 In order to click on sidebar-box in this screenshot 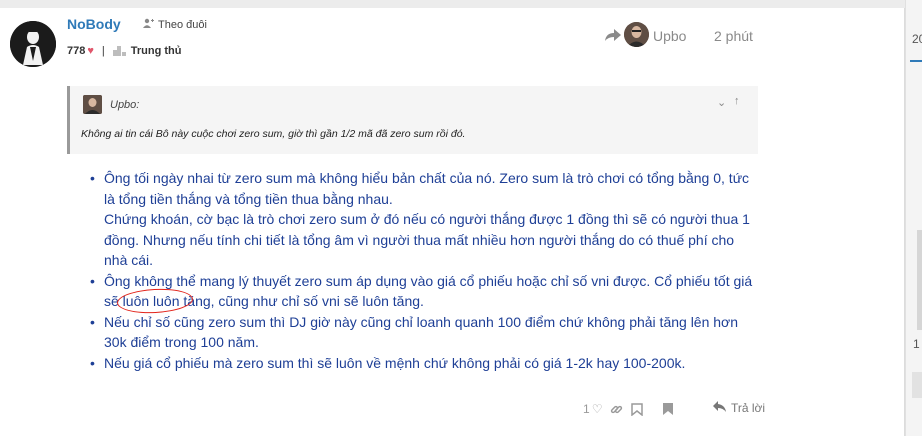, I will do `click(917, 385)`.